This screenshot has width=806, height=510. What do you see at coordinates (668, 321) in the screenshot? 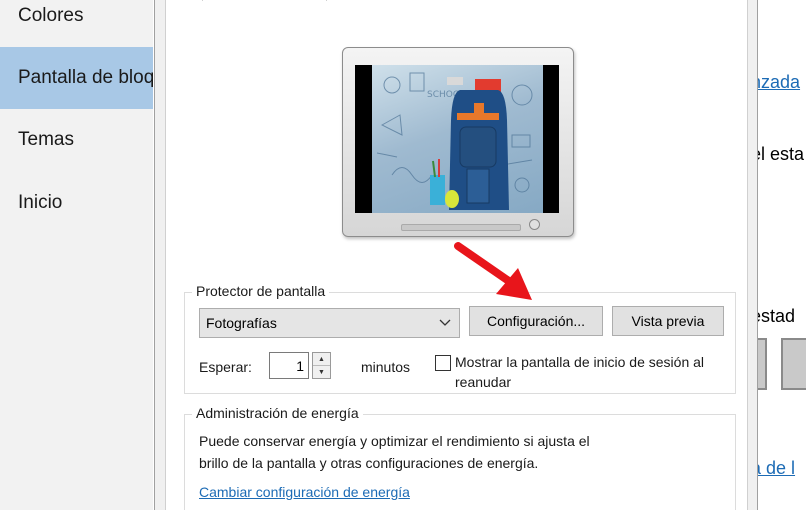
I see `preview-button: Vista previa` at bounding box center [668, 321].